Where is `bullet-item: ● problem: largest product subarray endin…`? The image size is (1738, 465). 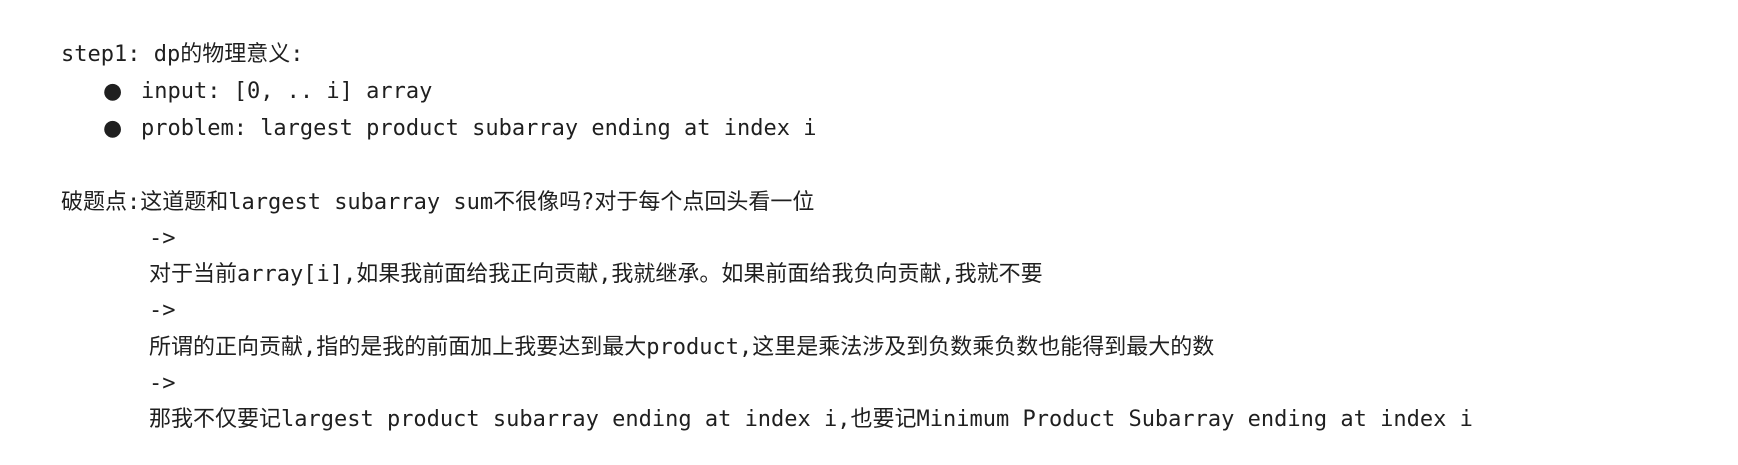 bullet-item: ● problem: largest product subarray endin… is located at coordinates (433, 112).